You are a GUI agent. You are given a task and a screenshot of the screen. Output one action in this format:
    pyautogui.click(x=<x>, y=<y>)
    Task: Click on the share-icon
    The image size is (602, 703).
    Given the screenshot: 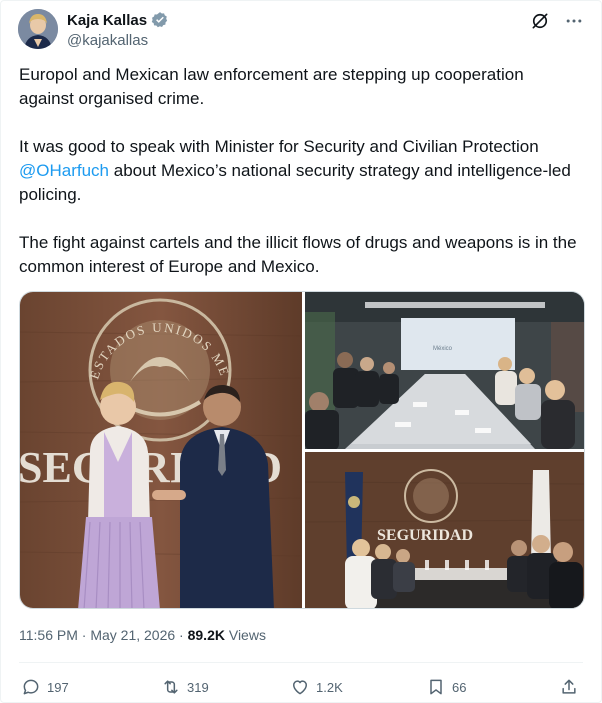 What is the action you would take?
    pyautogui.click(x=569, y=686)
    